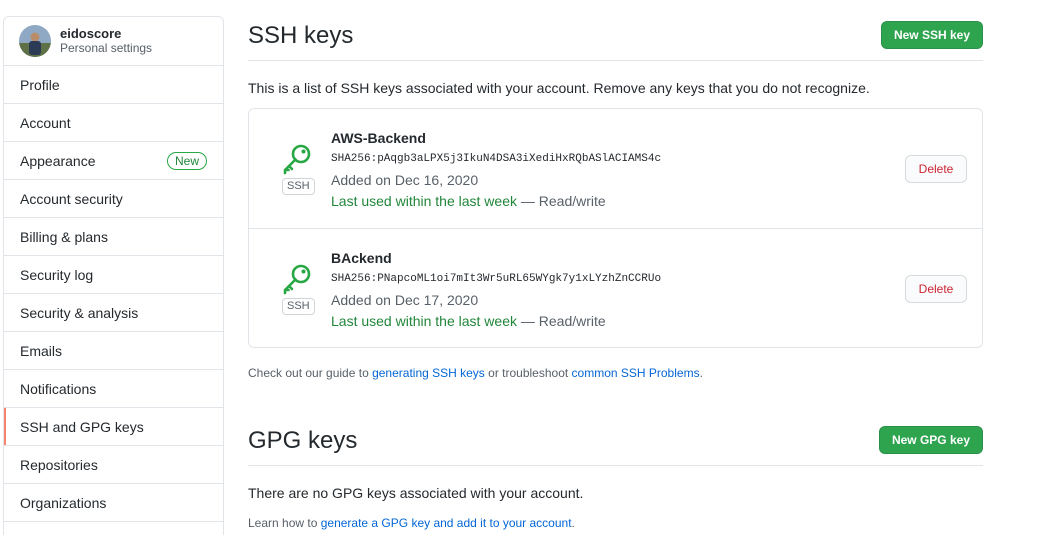  Describe the element at coordinates (113, 351) in the screenshot. I see `sidebar-item-emails: Emails` at that location.